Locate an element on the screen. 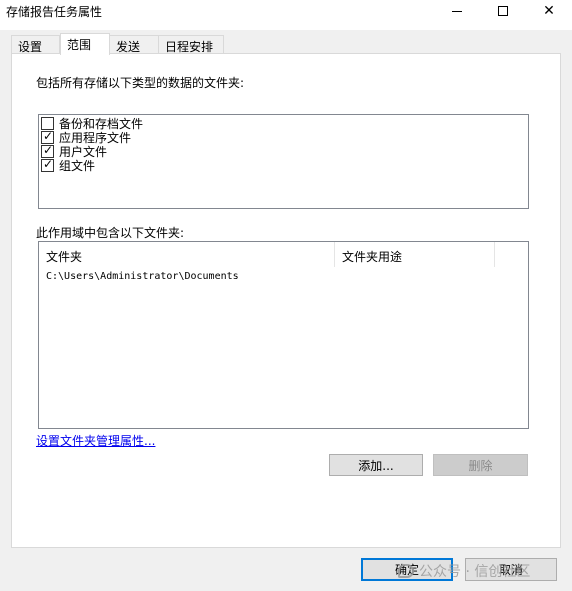 The width and height of the screenshot is (572, 591). maximize-icon is located at coordinates (503, 11).